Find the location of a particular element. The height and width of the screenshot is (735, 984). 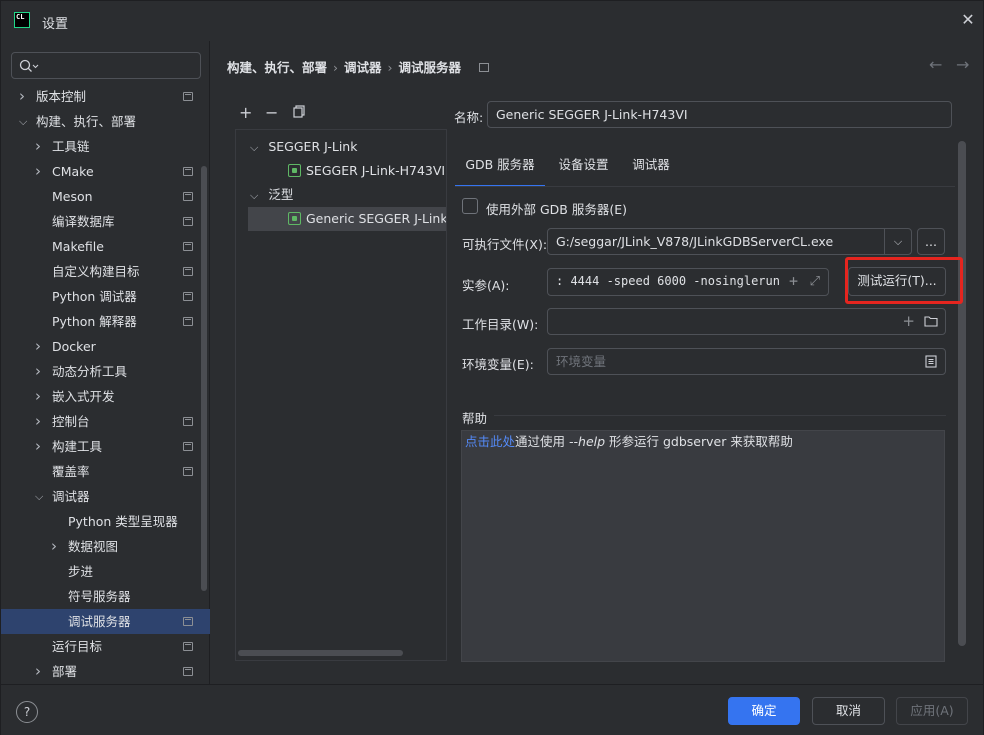

workdir-field: + is located at coordinates (746, 321).